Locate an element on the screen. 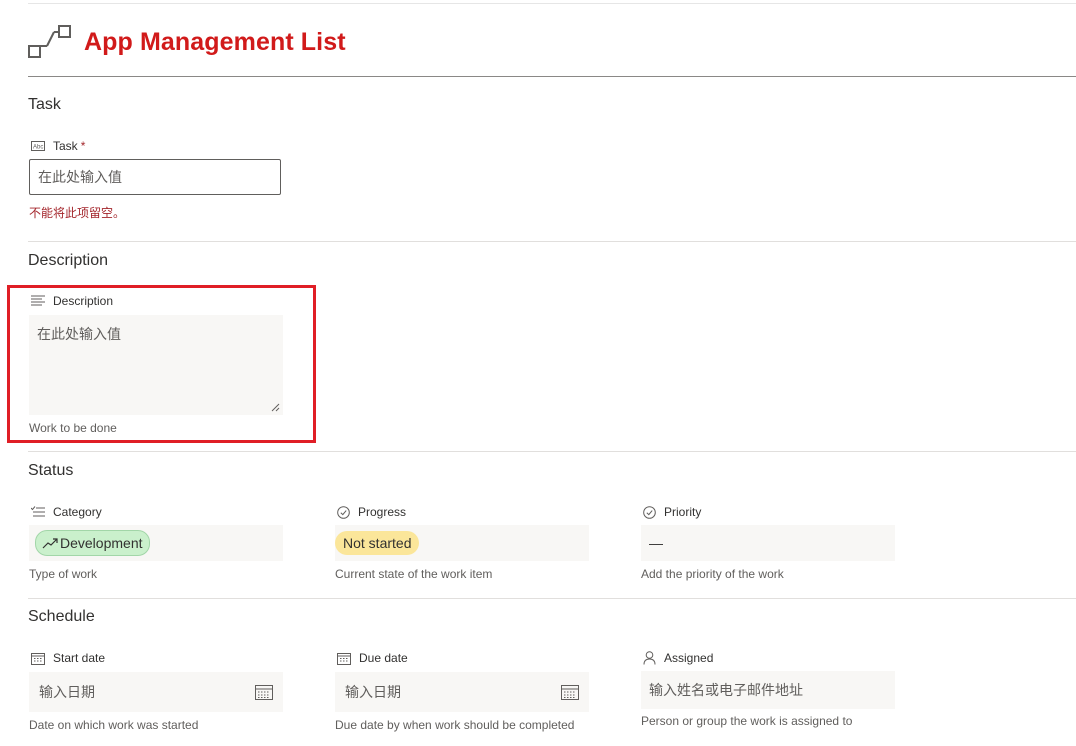  category-label-text: Category is located at coordinates (77, 512).